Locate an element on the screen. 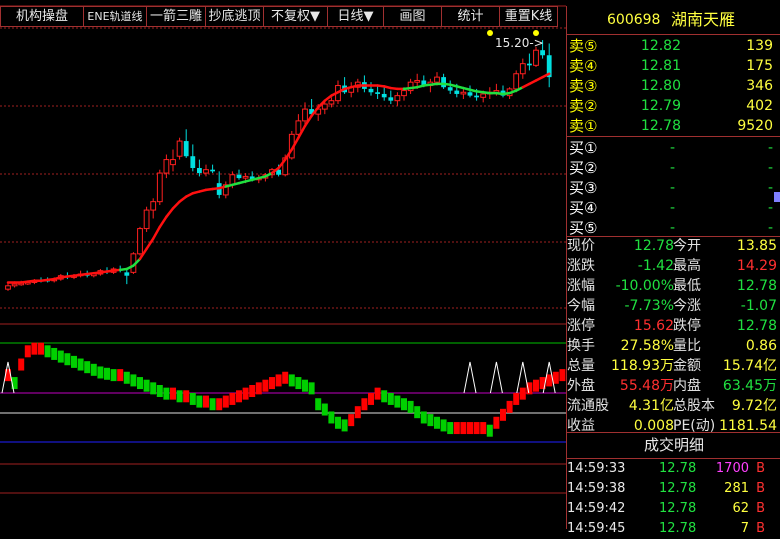 This screenshot has width=780, height=539. stat-row: 流通股 4.31亿 总股本 9.72亿 is located at coordinates (673, 406).